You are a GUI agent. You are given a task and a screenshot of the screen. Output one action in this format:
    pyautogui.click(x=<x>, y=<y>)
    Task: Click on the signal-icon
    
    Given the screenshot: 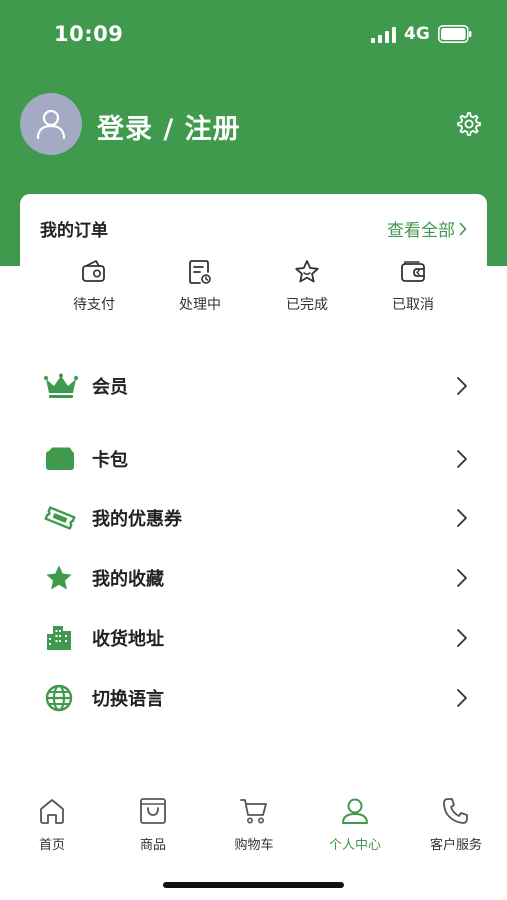 What is the action you would take?
    pyautogui.click(x=383, y=35)
    